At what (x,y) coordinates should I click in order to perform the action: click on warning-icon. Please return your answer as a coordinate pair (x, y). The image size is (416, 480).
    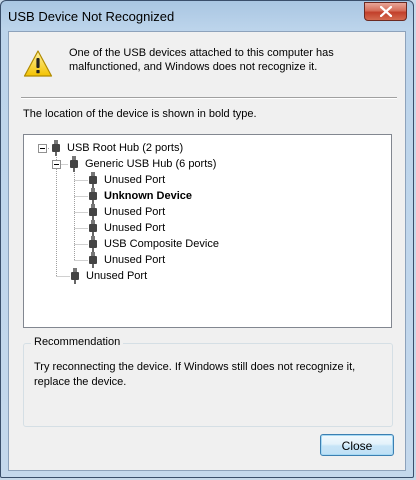
    Looking at the image, I should click on (38, 63).